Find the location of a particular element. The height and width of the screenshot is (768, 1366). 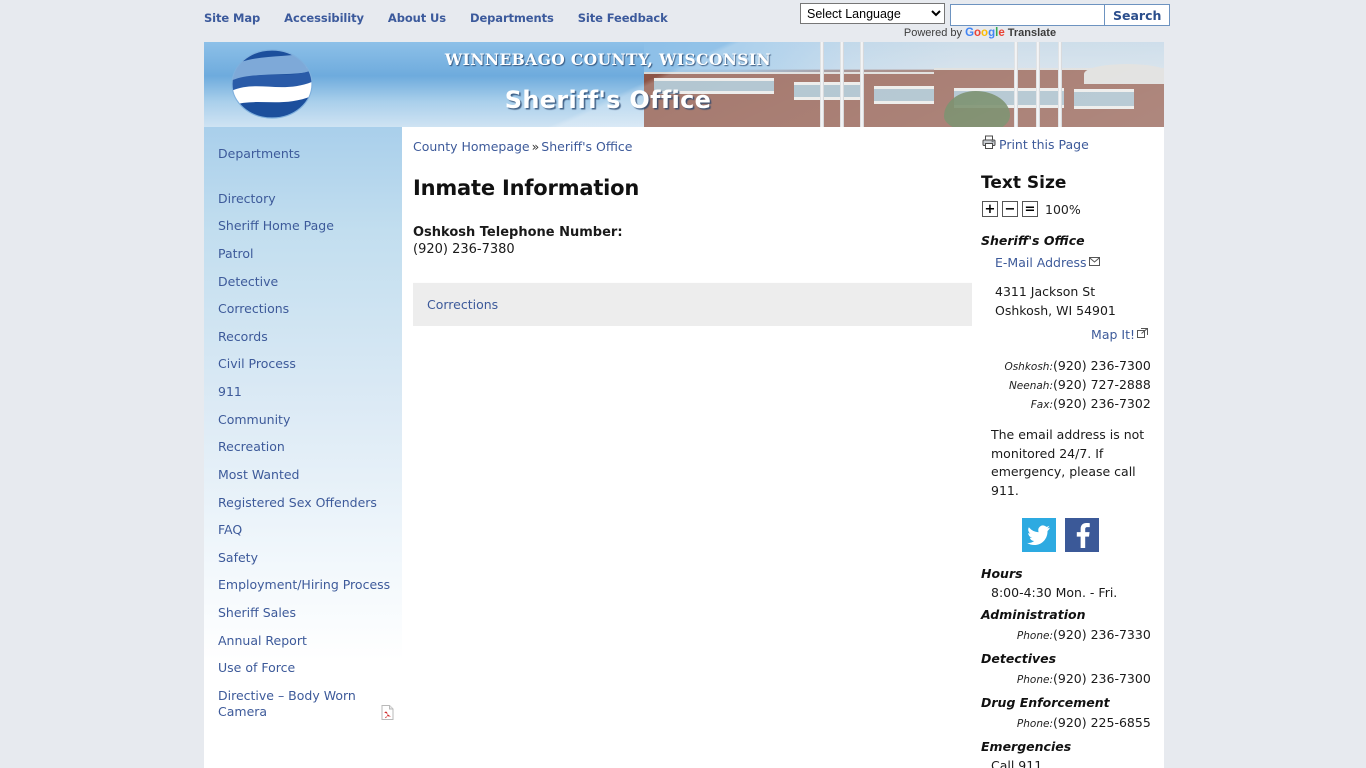

email-address-link: E-Mail Address is located at coordinates (1041, 262).